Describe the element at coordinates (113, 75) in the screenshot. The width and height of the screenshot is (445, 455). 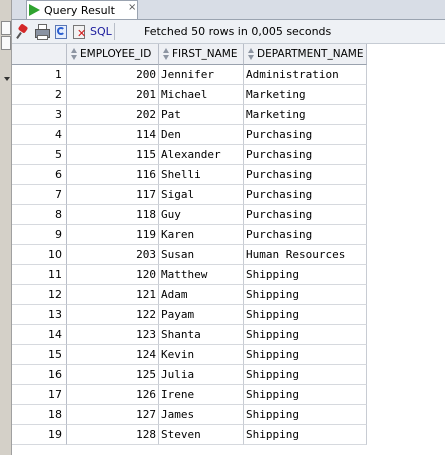
I see `cell-employee-id: 200` at that location.